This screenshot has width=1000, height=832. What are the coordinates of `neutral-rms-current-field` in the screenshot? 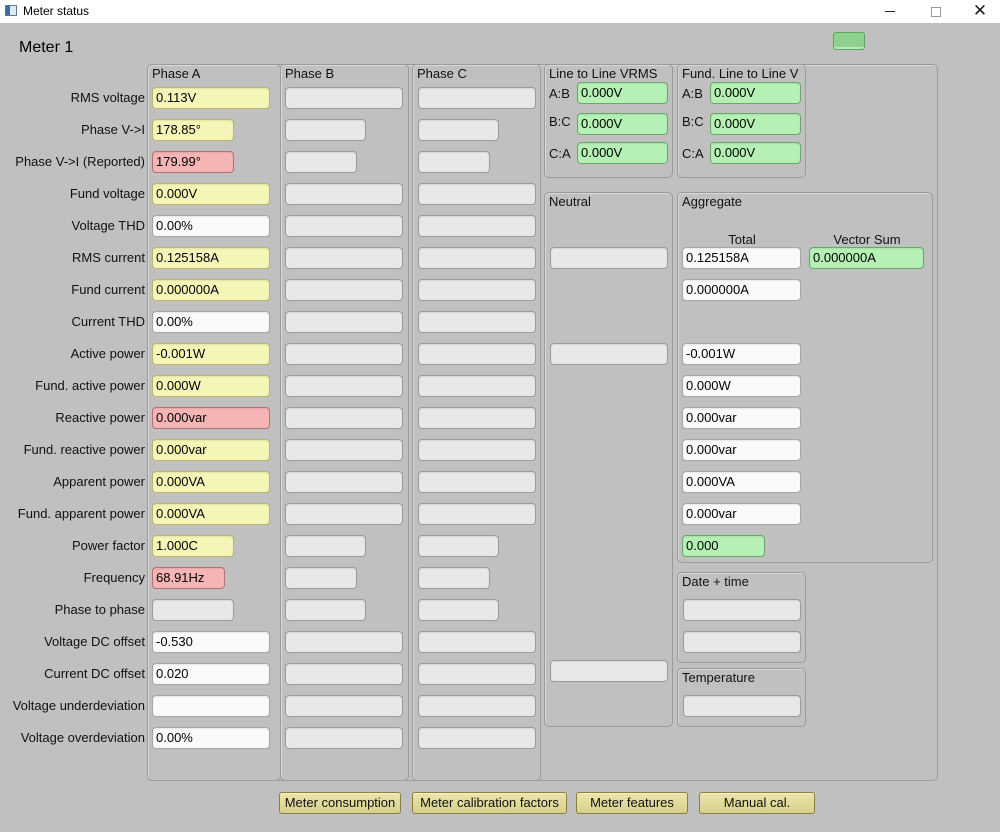 It's located at (609, 258).